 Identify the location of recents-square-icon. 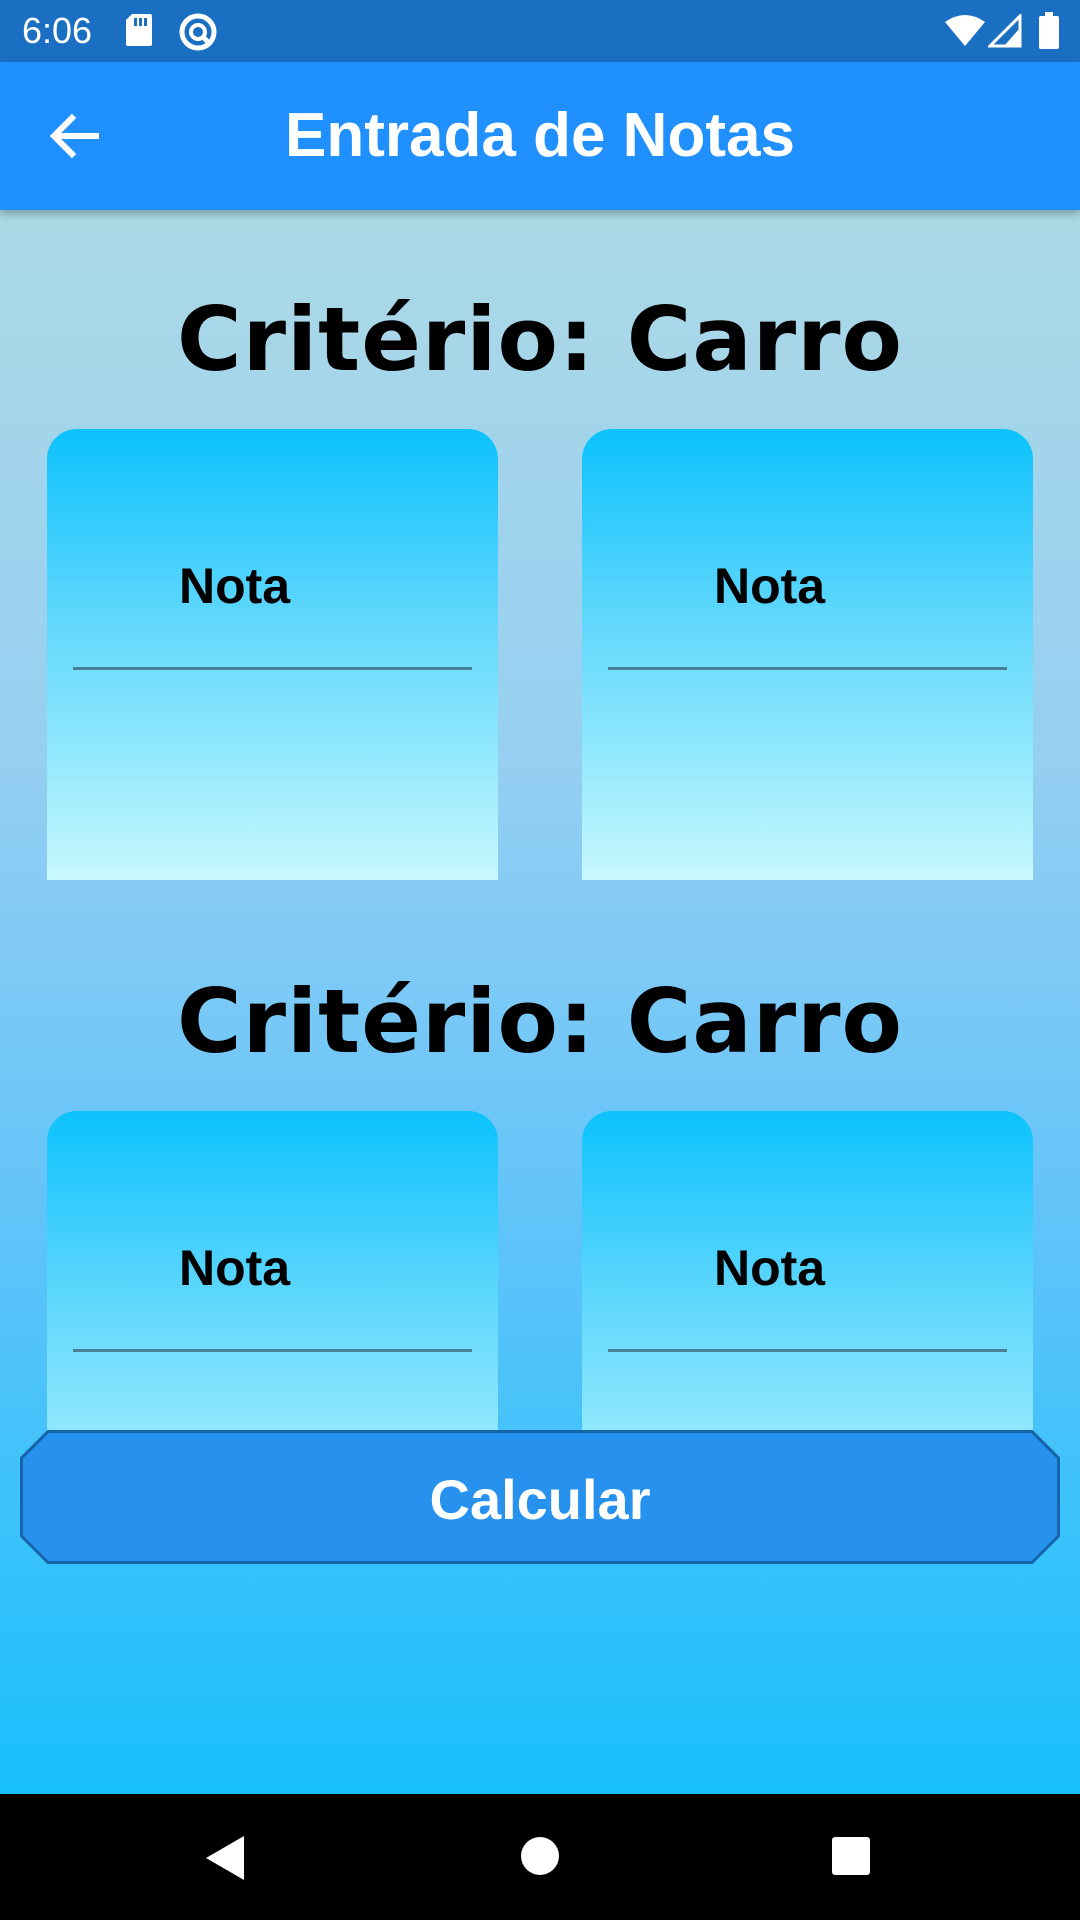
(851, 1858).